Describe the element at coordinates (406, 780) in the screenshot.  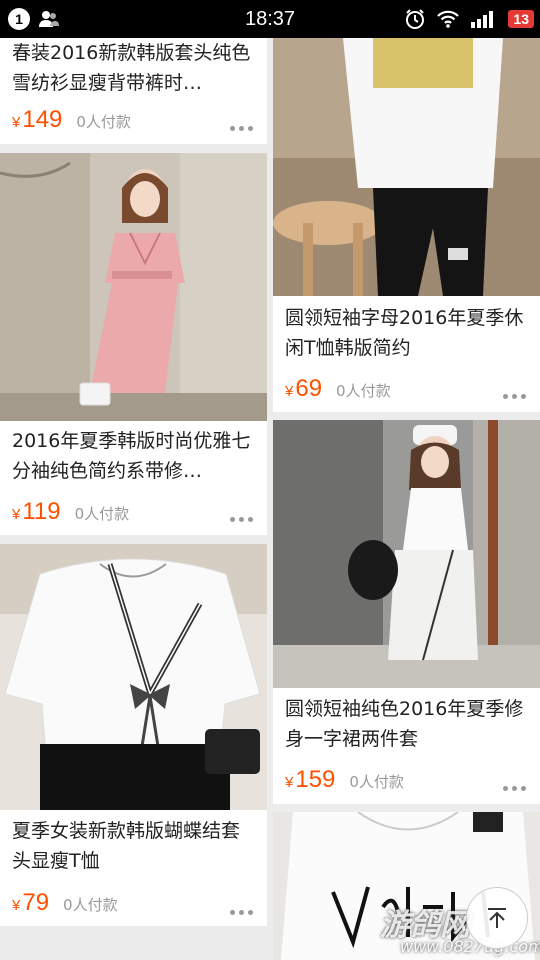
I see `price-row: ¥ 159 0人付款` at that location.